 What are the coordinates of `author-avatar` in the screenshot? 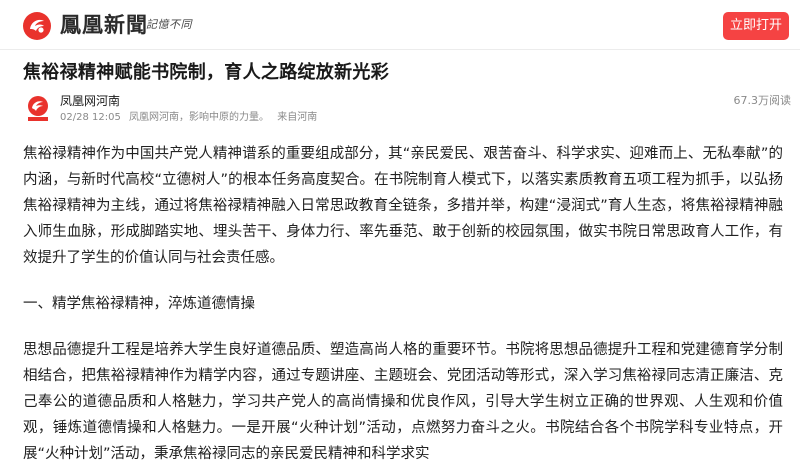 It's located at (38, 109).